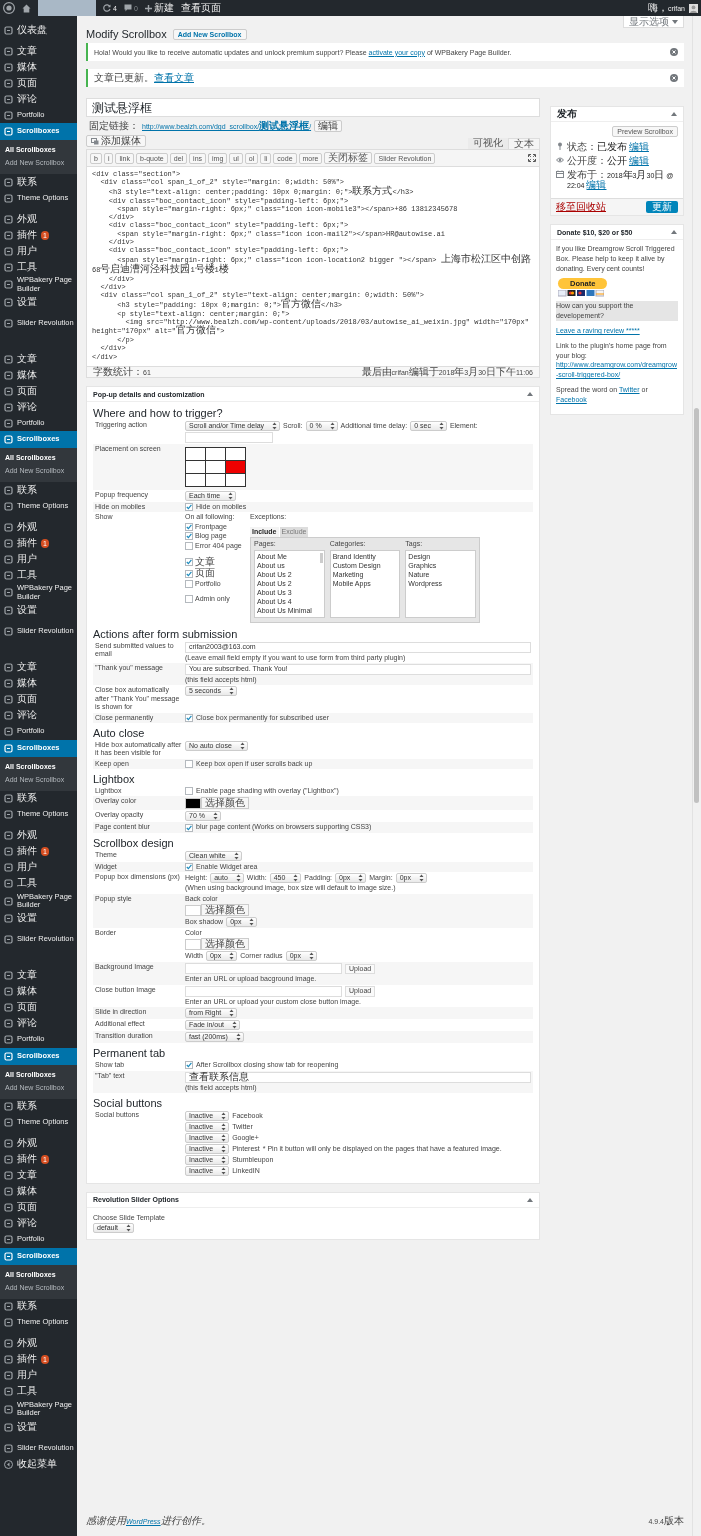 This screenshot has width=701, height=1536. What do you see at coordinates (488, 143) in the screenshot?
I see `editor-tab: 可视化` at bounding box center [488, 143].